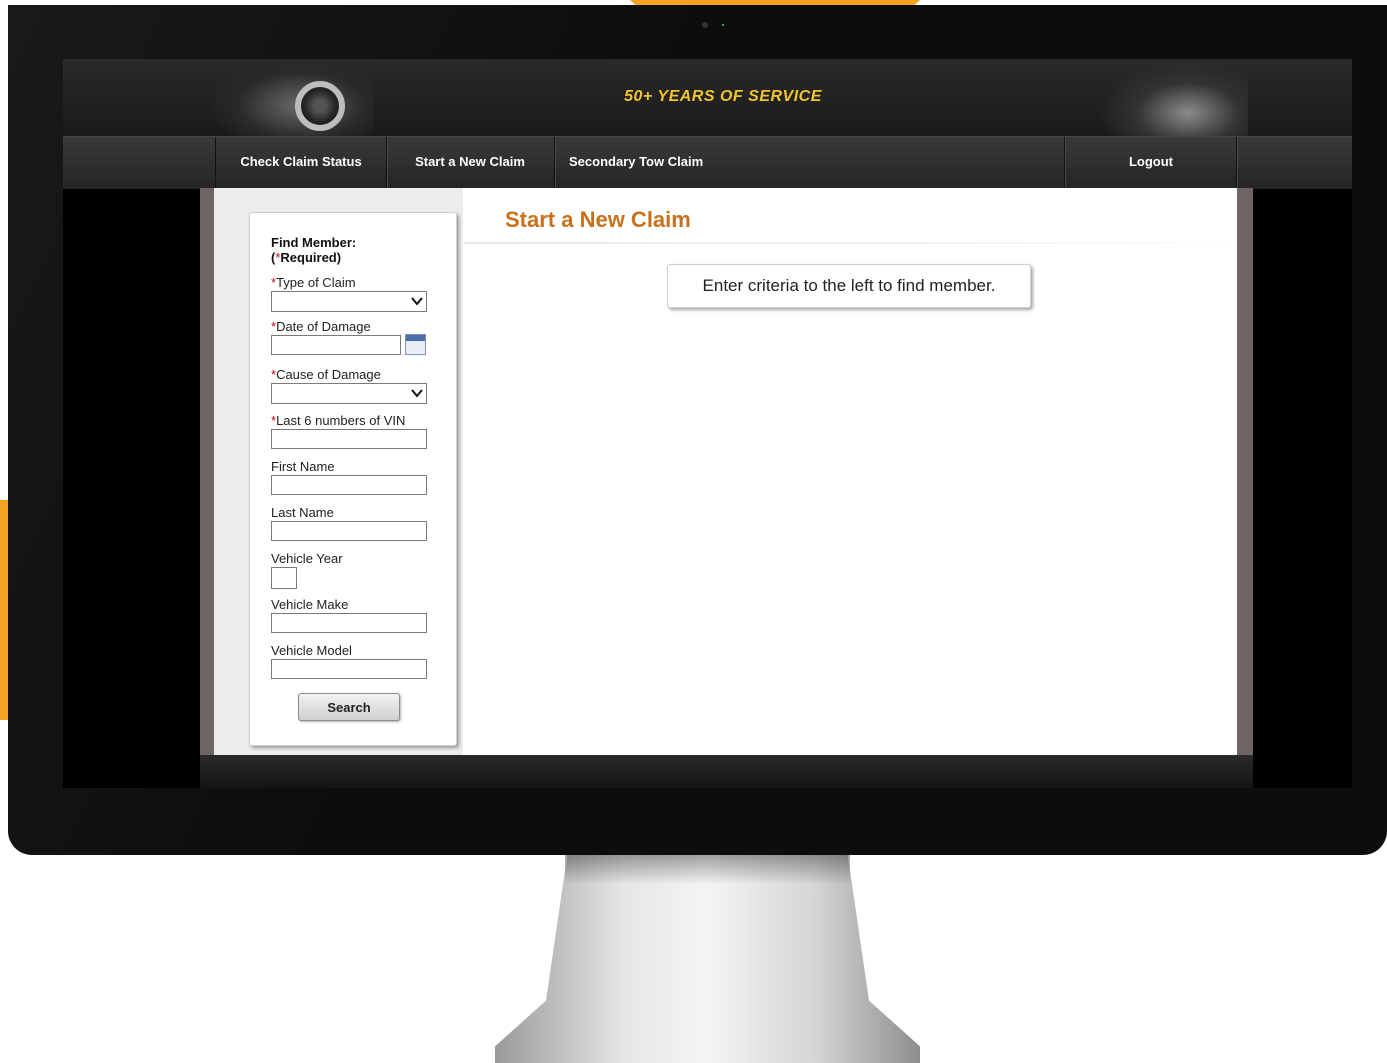 This screenshot has height=1063, width=1387. What do you see at coordinates (349, 707) in the screenshot?
I see `search-button: Search` at bounding box center [349, 707].